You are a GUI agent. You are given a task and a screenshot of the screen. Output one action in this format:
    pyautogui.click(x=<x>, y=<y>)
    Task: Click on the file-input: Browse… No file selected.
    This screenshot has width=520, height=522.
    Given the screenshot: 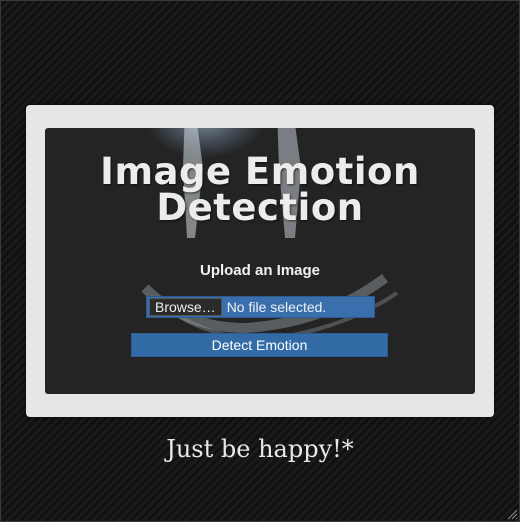 What is the action you would take?
    pyautogui.click(x=260, y=307)
    